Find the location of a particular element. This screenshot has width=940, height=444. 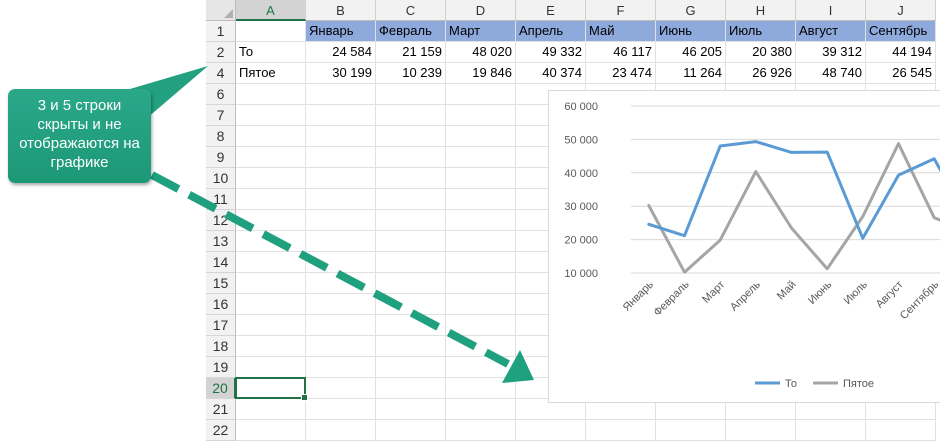

month-header-cell: Февраль is located at coordinates (411, 31).